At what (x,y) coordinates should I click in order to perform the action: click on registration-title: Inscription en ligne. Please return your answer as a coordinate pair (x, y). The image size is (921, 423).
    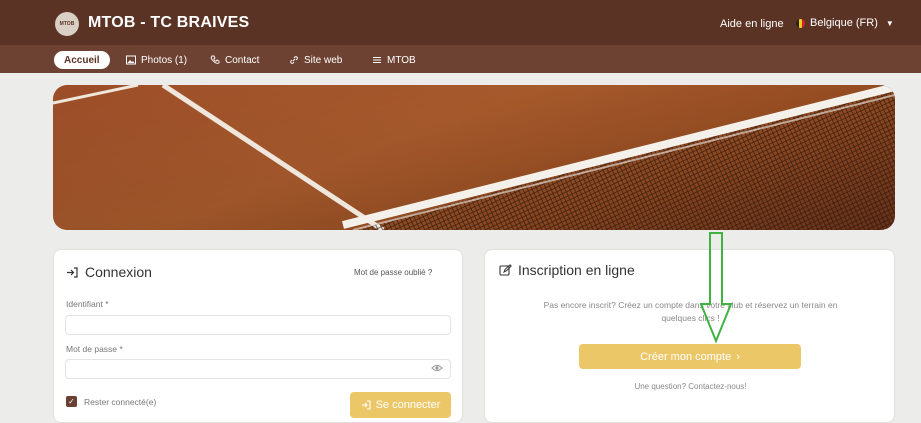
    Looking at the image, I should click on (567, 270).